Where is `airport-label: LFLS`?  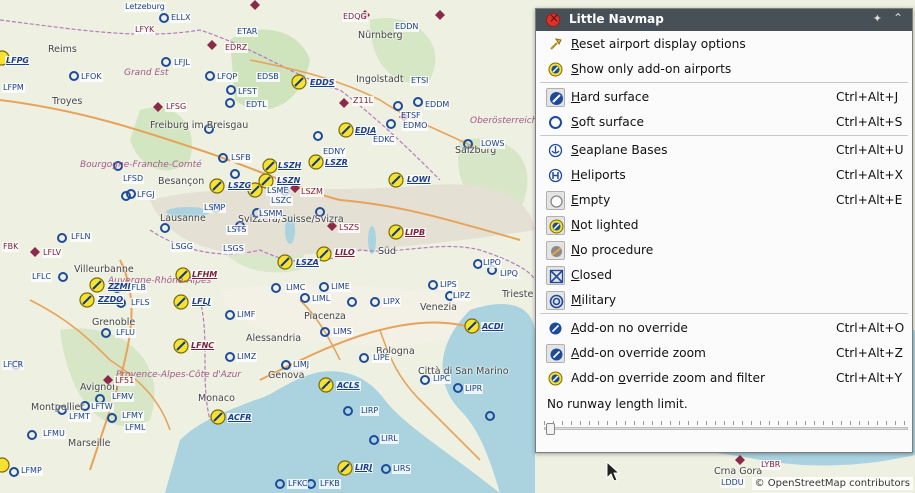 airport-label: LFLS is located at coordinates (140, 303).